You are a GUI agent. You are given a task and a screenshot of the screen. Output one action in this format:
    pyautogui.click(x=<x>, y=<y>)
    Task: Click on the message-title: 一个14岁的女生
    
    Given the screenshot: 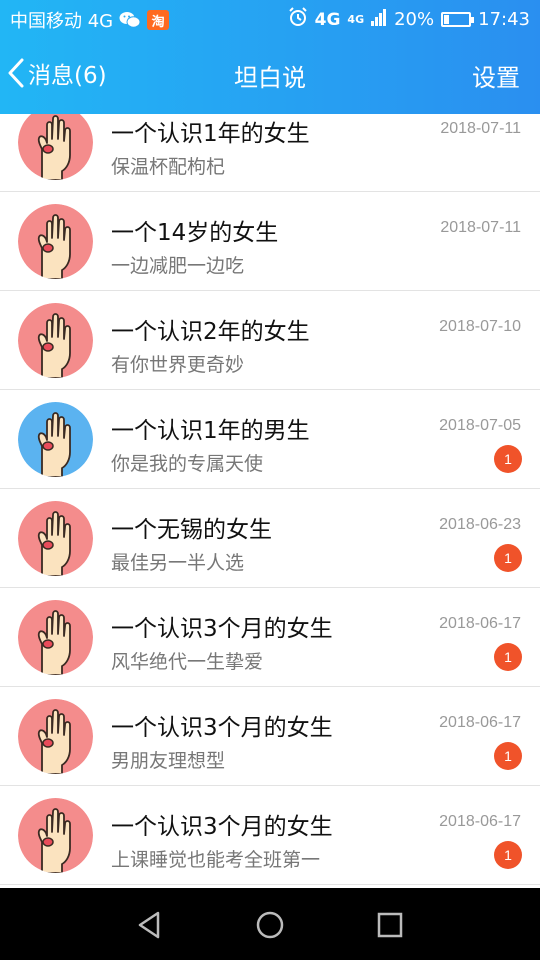 What is the action you would take?
    pyautogui.click(x=195, y=233)
    